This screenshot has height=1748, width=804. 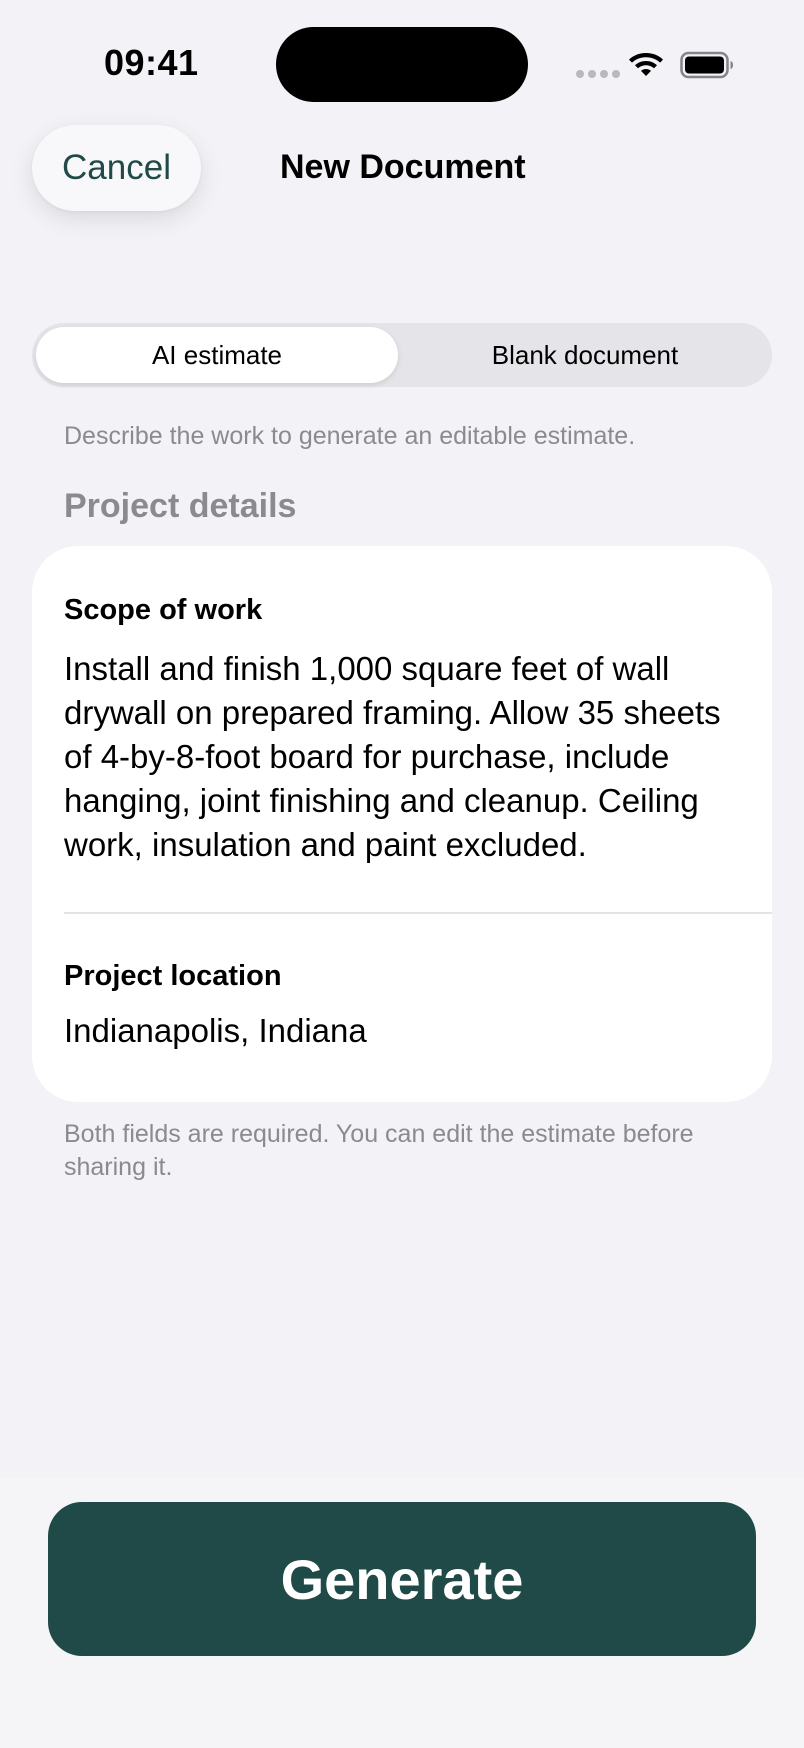 What do you see at coordinates (215, 1031) in the screenshot?
I see `project-location-field: Indianapolis, Indiana` at bounding box center [215, 1031].